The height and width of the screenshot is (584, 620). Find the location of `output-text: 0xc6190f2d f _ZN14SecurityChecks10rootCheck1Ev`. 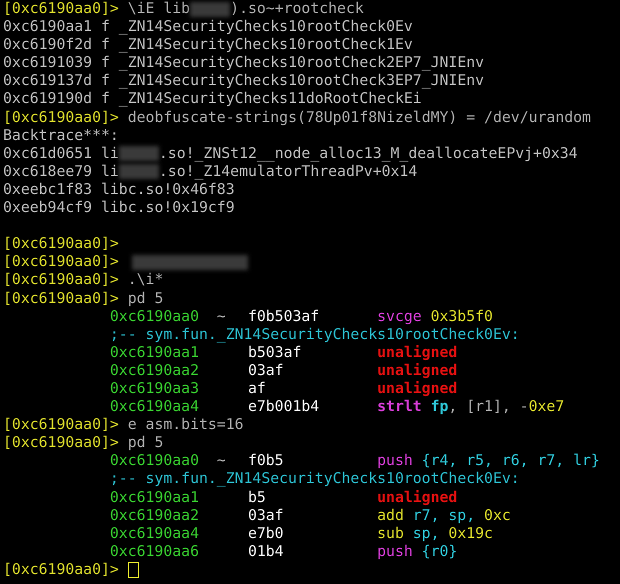

output-text: 0xc6190f2d f _ZN14SecurityChecks10rootCheck1Ev is located at coordinates (208, 45).